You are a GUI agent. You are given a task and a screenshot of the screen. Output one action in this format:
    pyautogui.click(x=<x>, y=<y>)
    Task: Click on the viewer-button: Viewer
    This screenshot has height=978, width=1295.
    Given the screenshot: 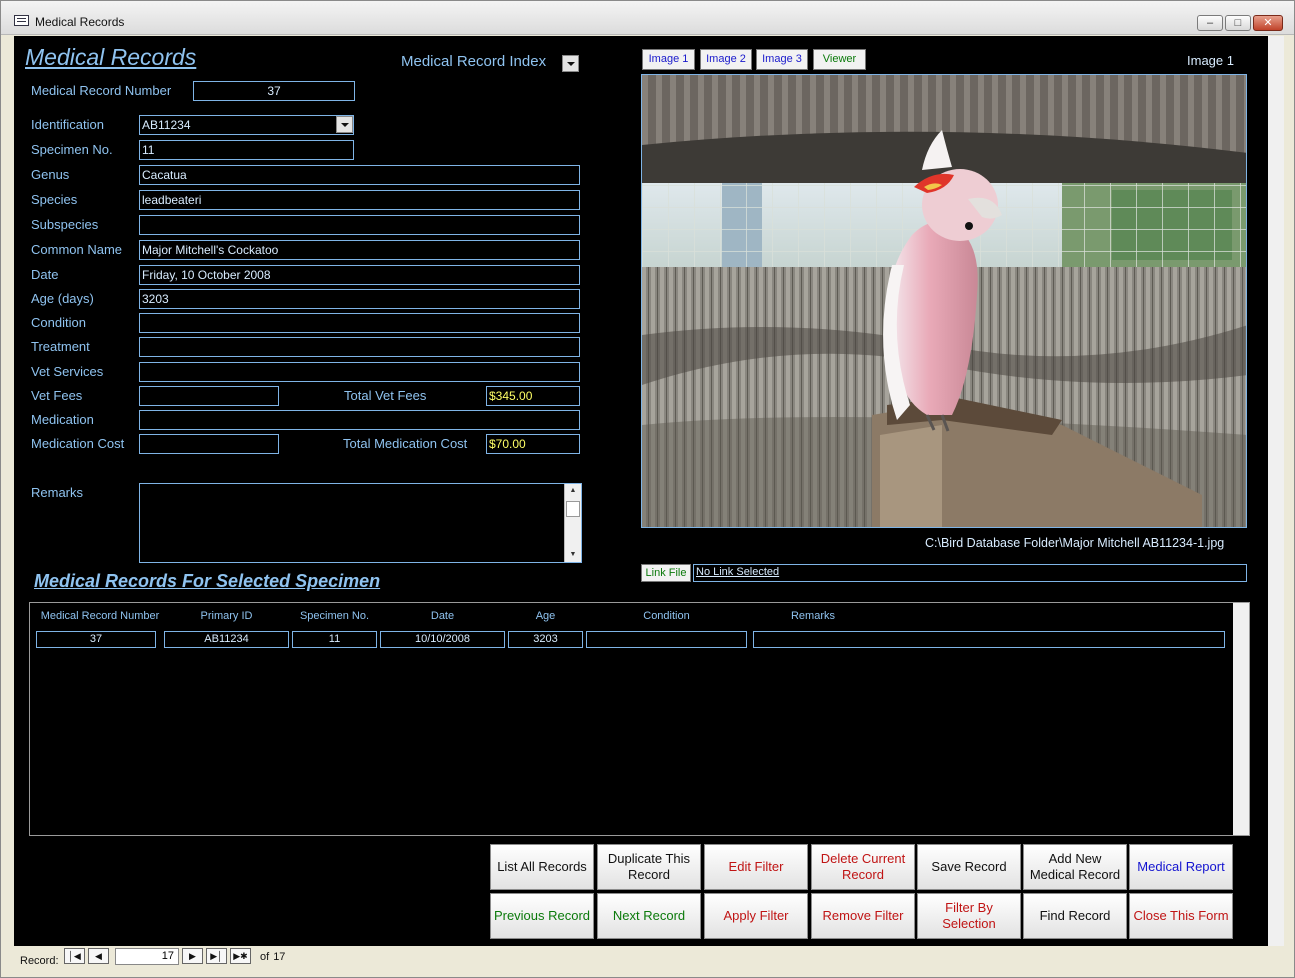 What is the action you would take?
    pyautogui.click(x=839, y=59)
    